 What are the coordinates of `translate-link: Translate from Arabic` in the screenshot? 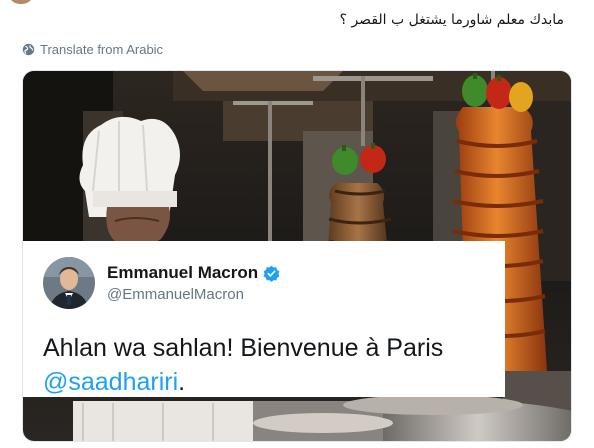 It's located at (92, 49).